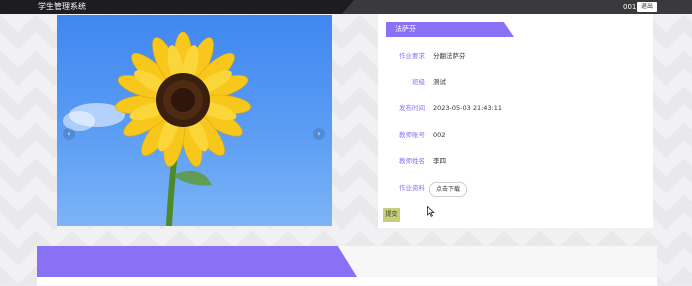 The height and width of the screenshot is (286, 692). Describe the element at coordinates (319, 134) in the screenshot. I see `carousel-next-icon: ›` at that location.